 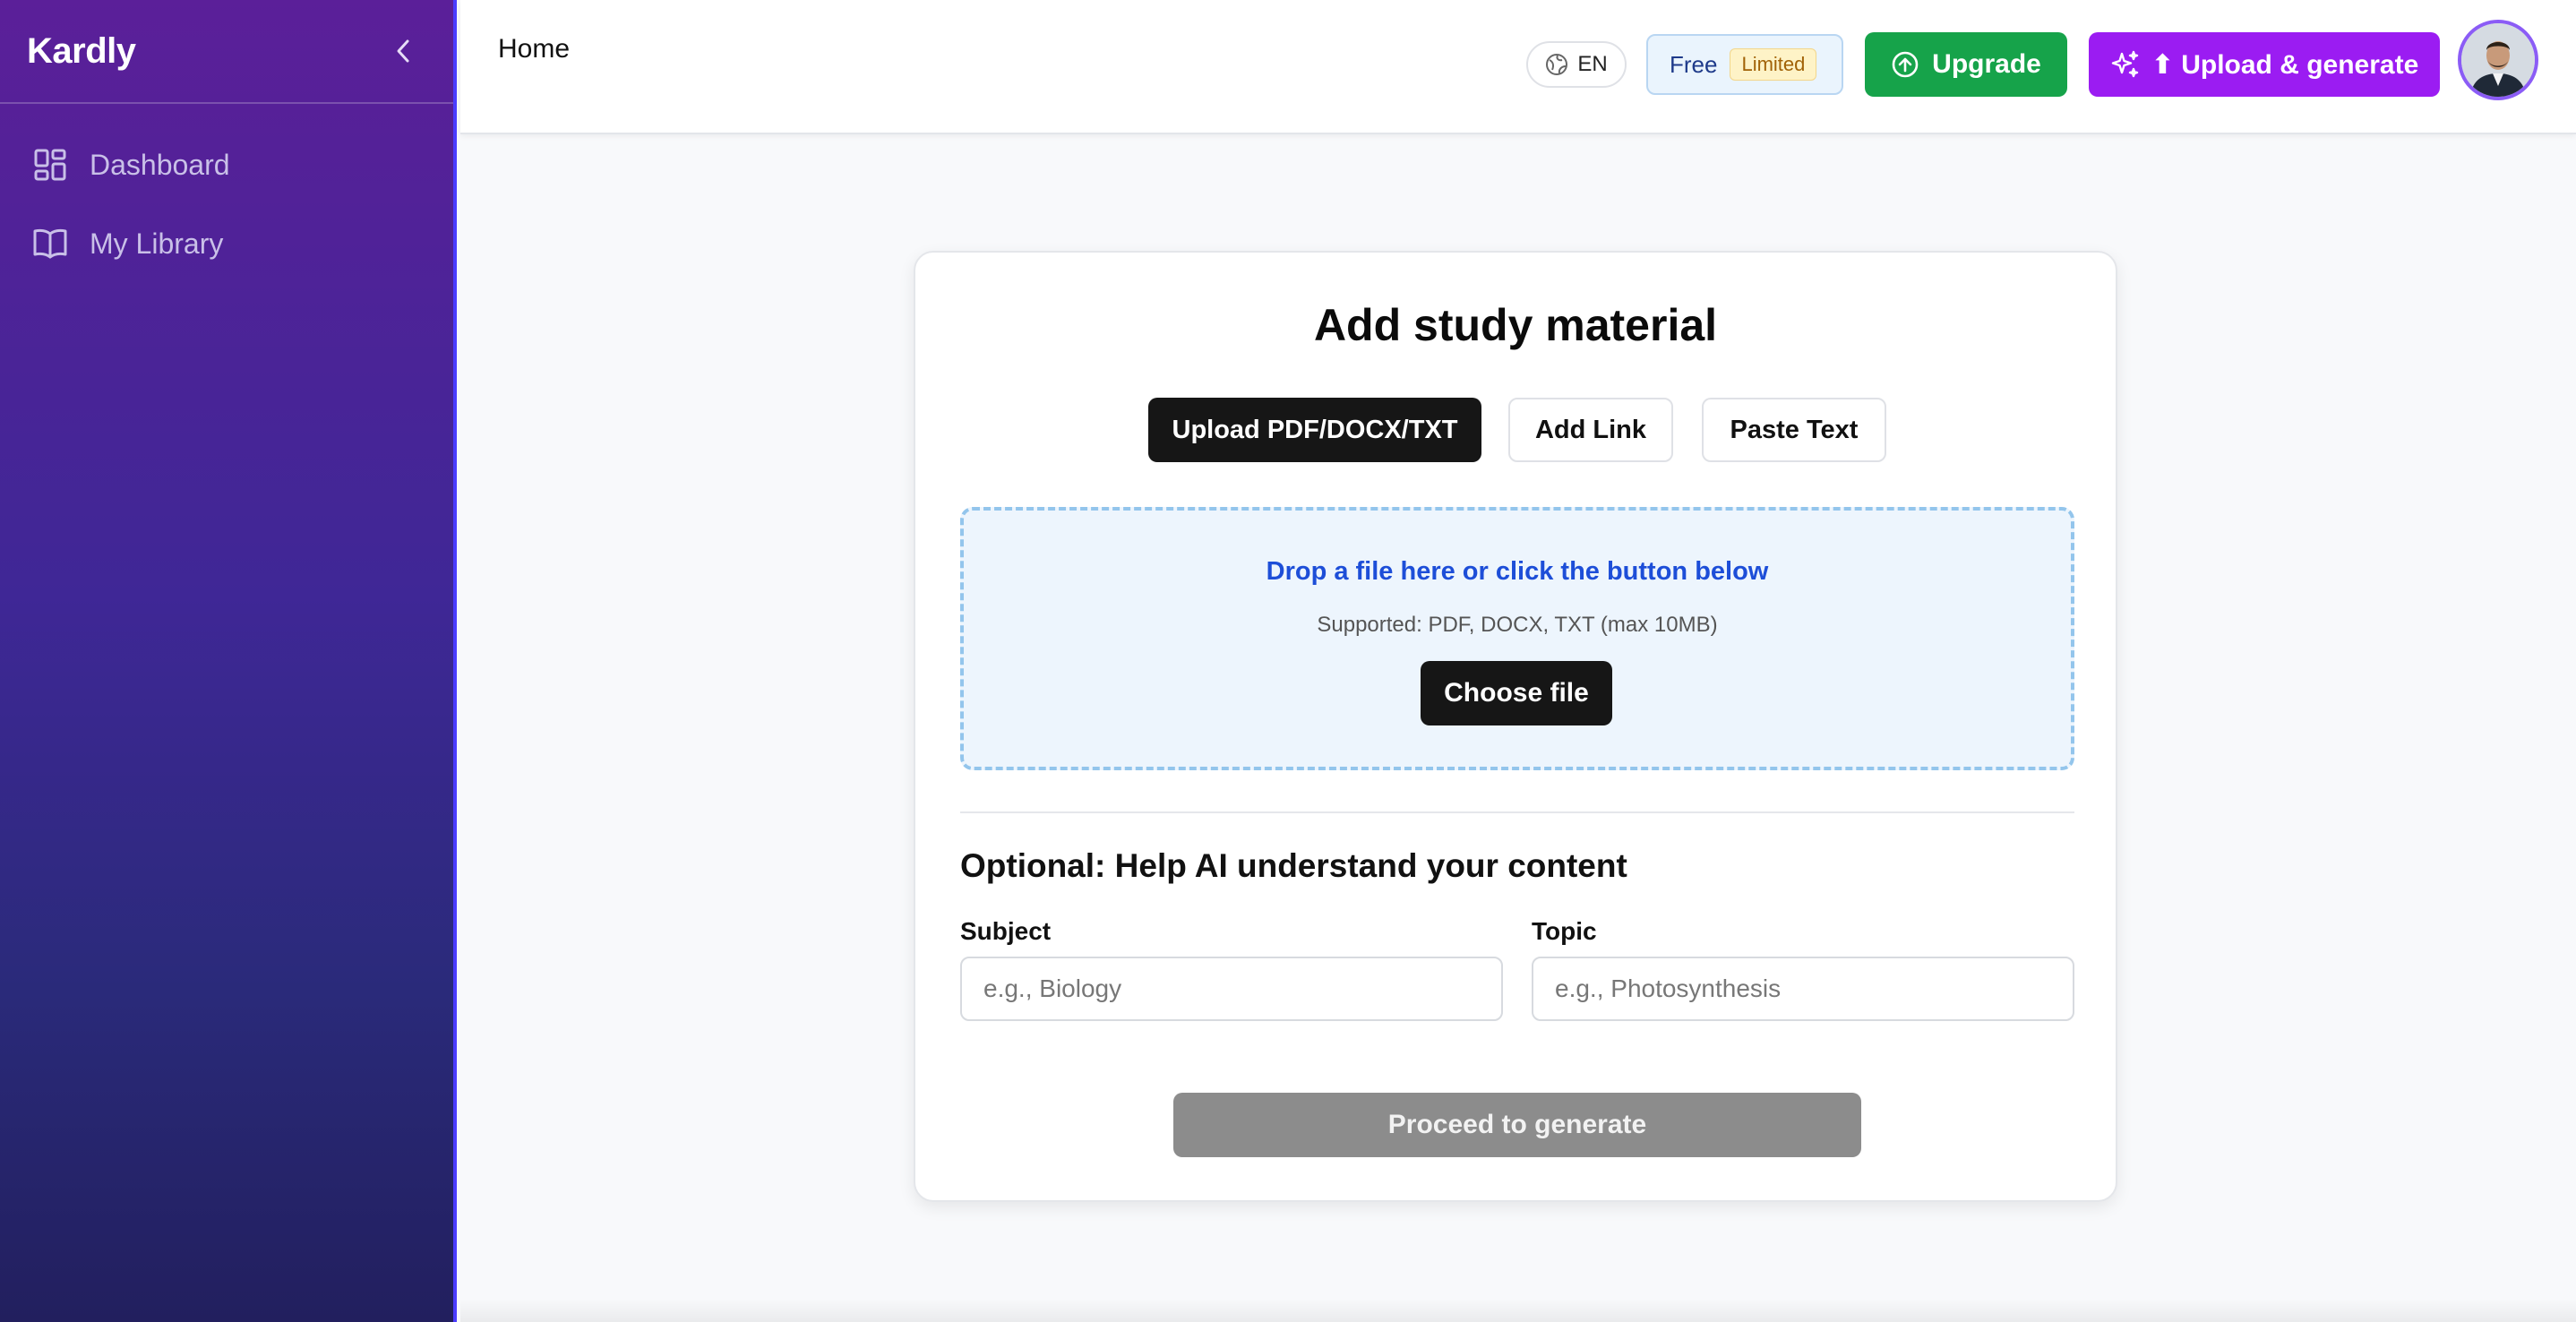 I want to click on sidebar-item-dashboard: Dashboard, so click(x=226, y=164).